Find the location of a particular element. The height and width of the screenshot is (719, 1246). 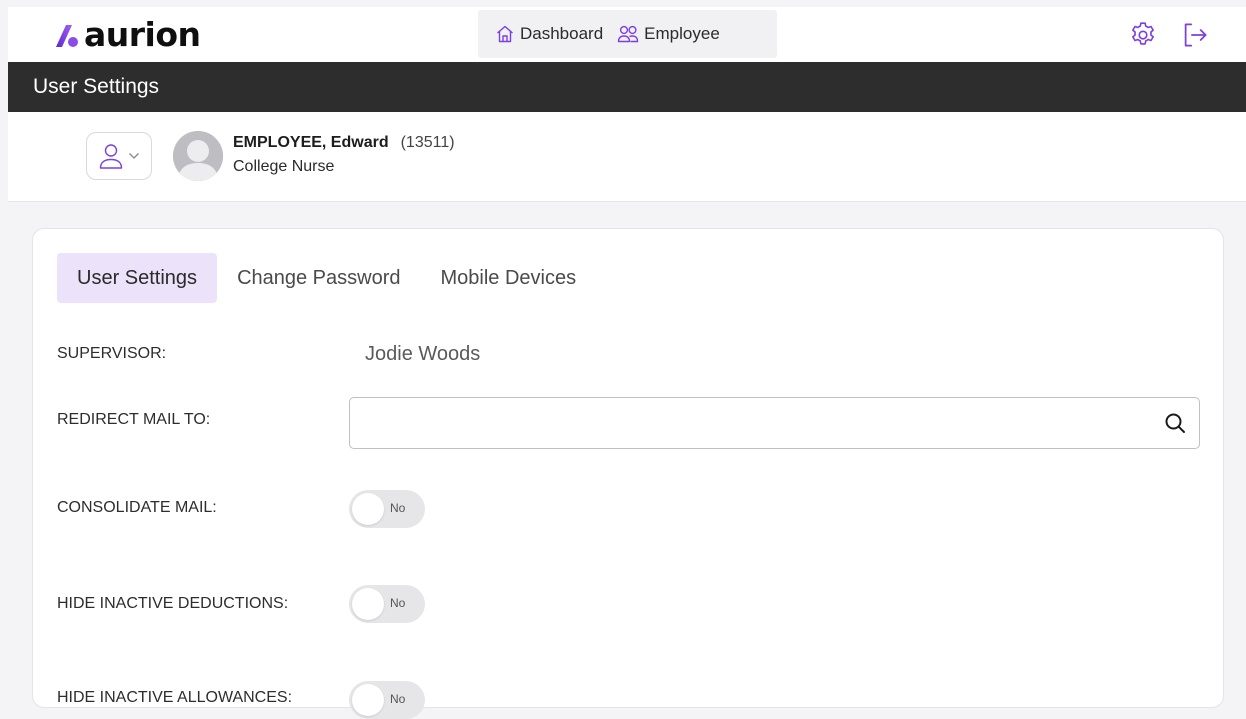

logout-icon is located at coordinates (1195, 35).